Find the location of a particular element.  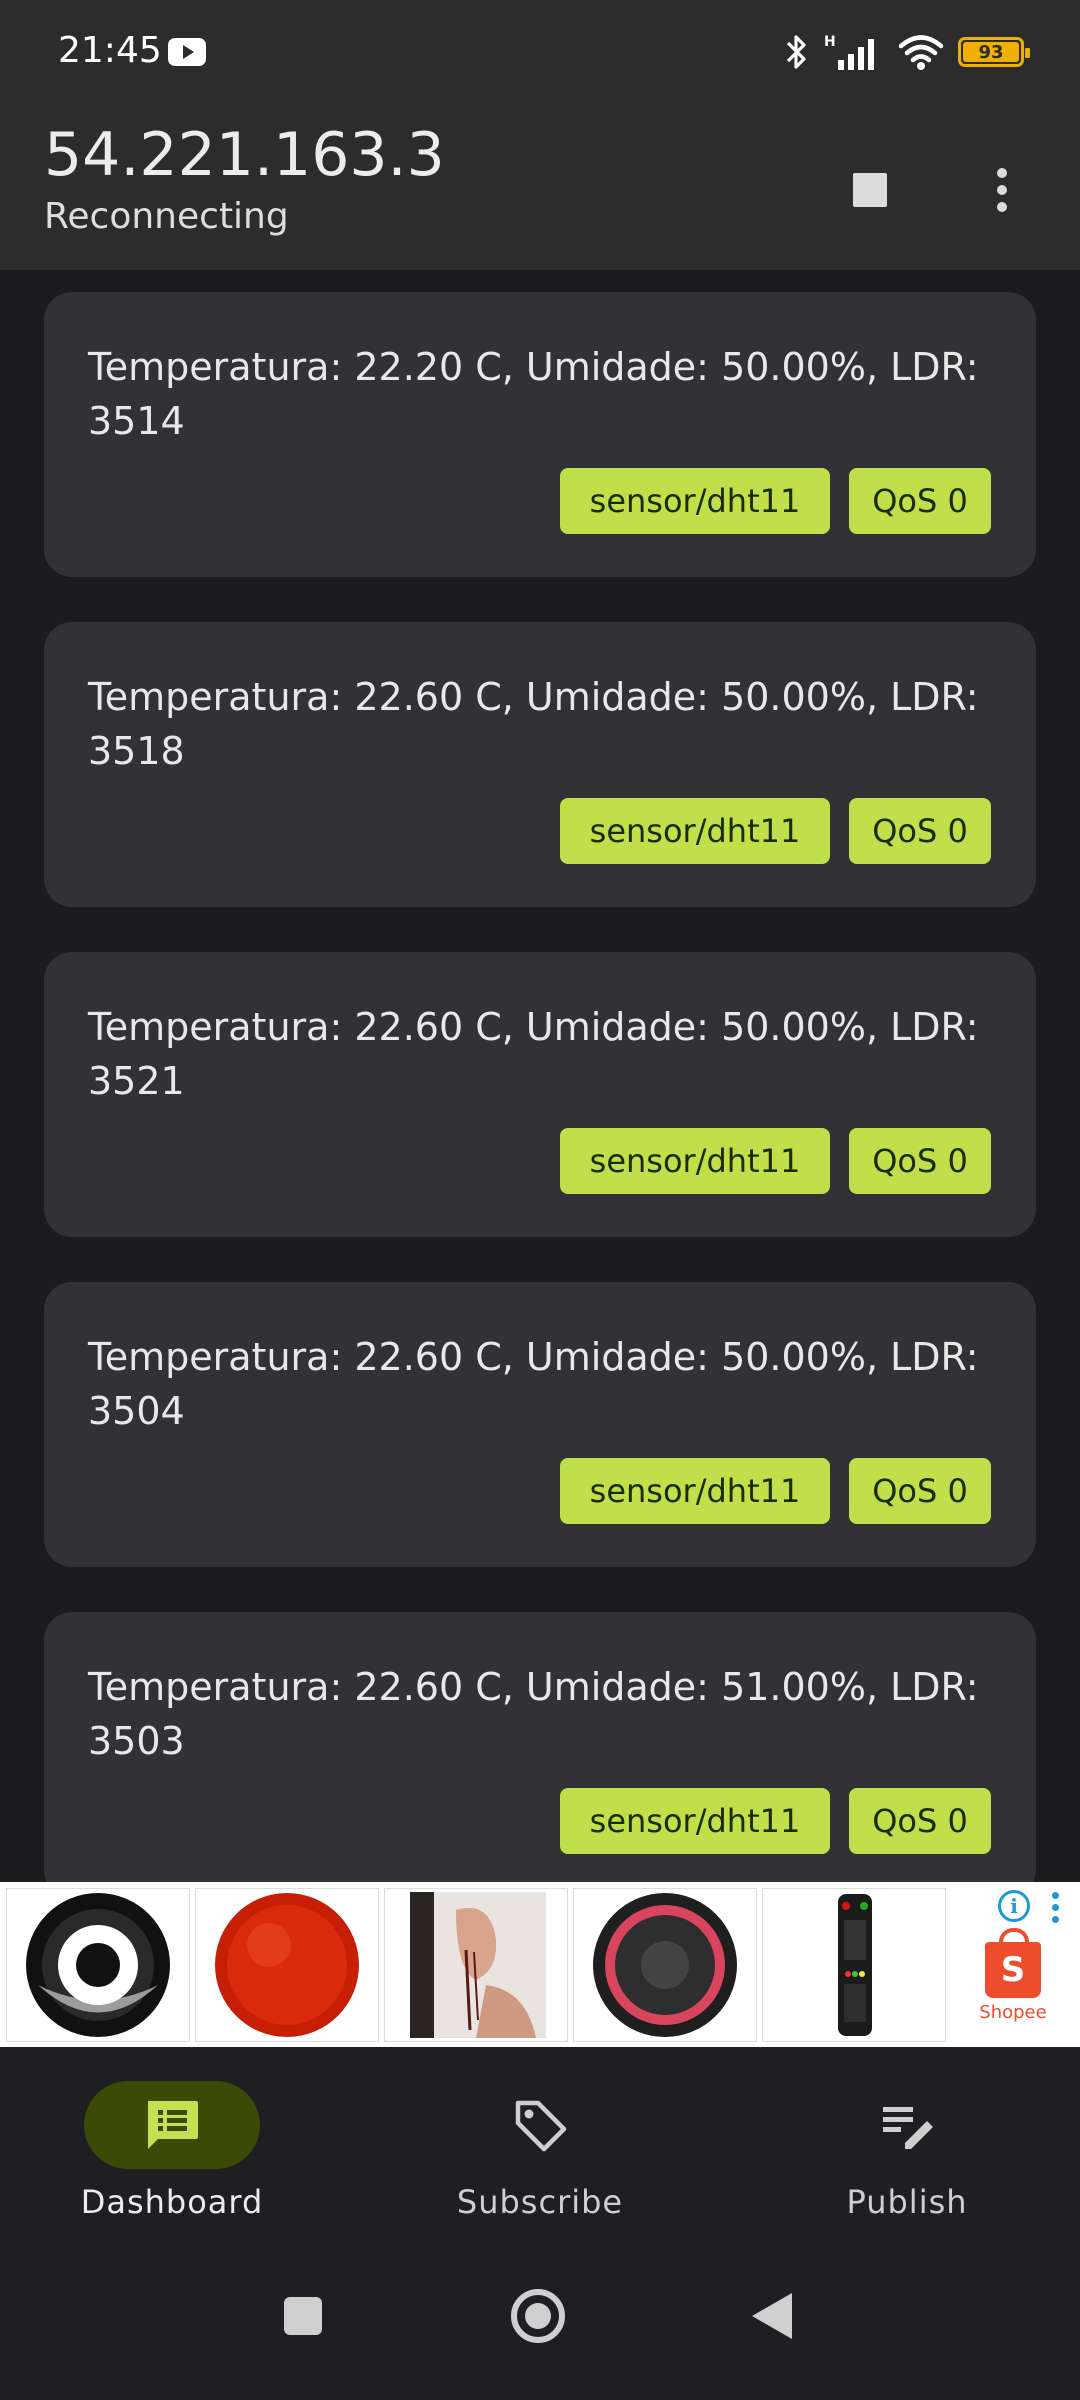

app-bar: 54.221.163.3 Reconnecting is located at coordinates (540, 185).